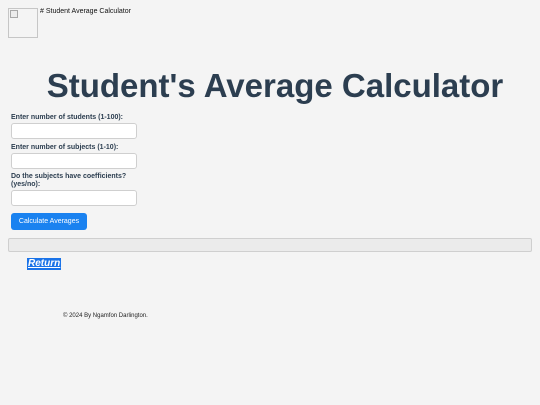 The height and width of the screenshot is (405, 540). What do you see at coordinates (23, 23) in the screenshot?
I see `header-image` at bounding box center [23, 23].